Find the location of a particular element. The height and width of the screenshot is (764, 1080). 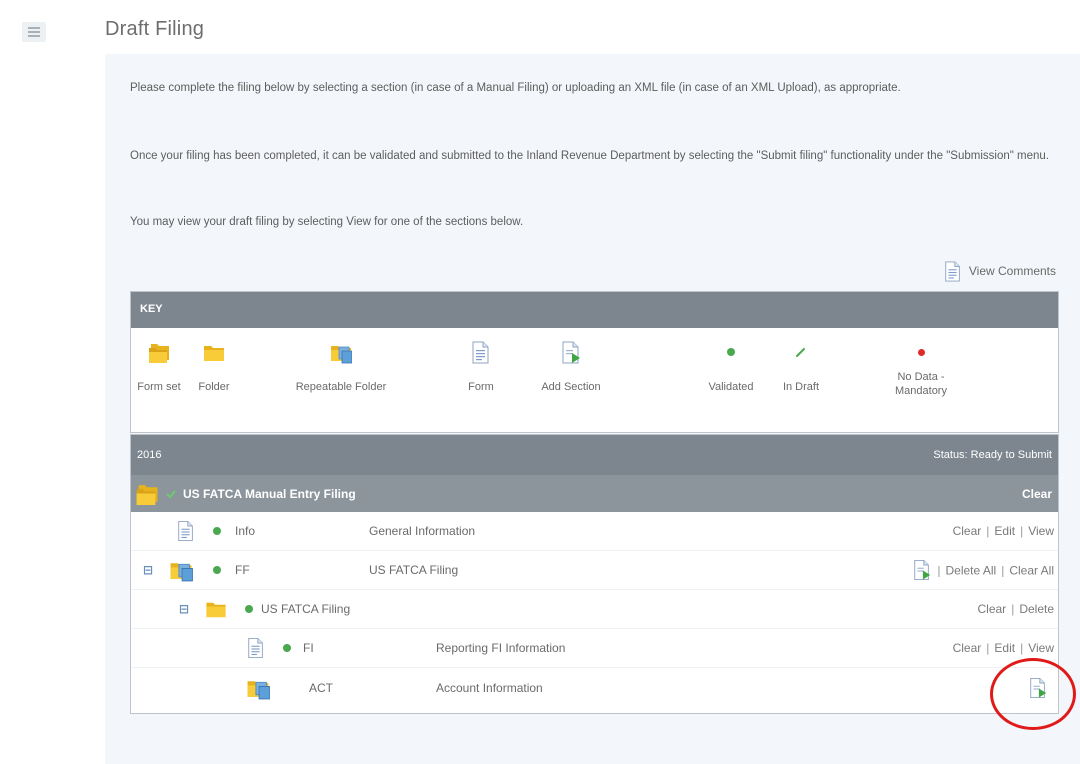

key-title: KEY is located at coordinates (594, 310).